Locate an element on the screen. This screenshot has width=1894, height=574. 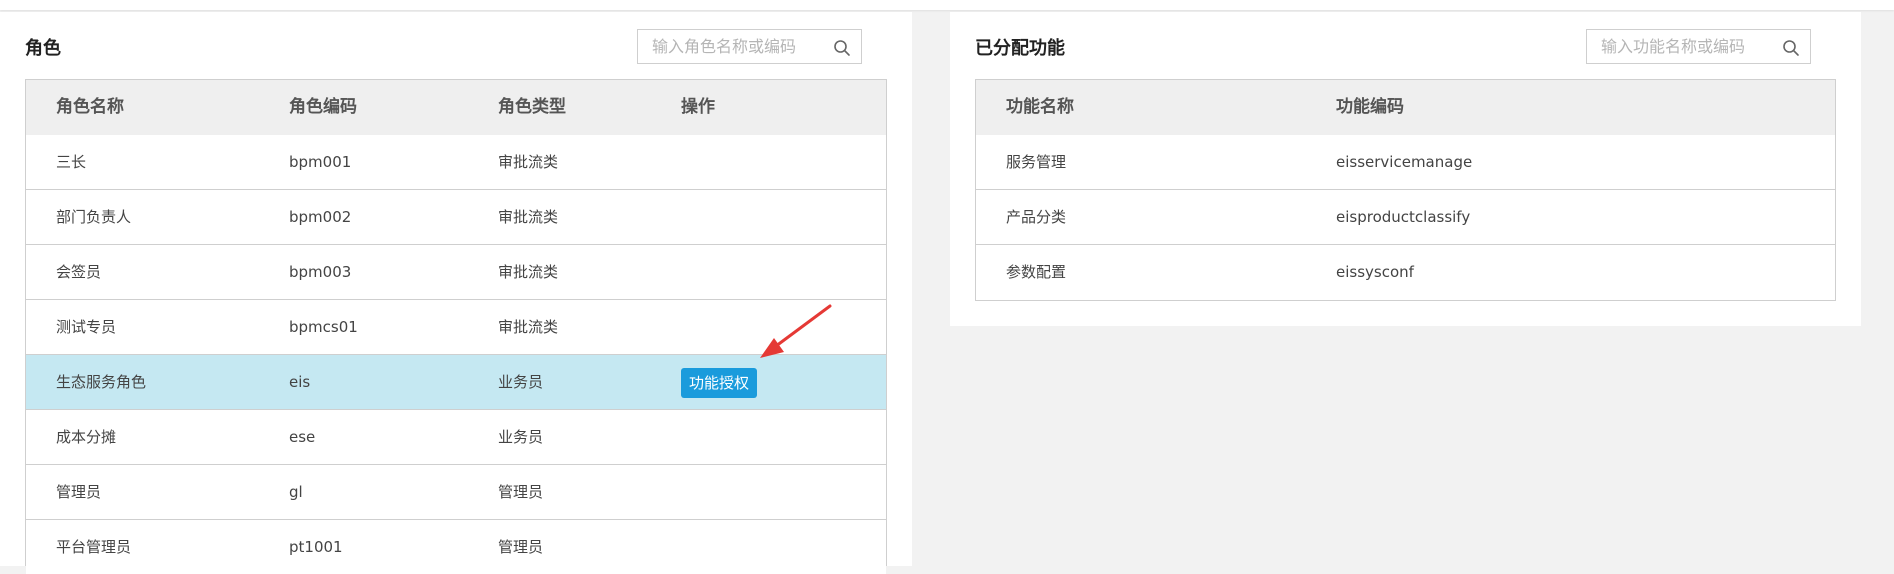
role-search-input is located at coordinates (749, 46).